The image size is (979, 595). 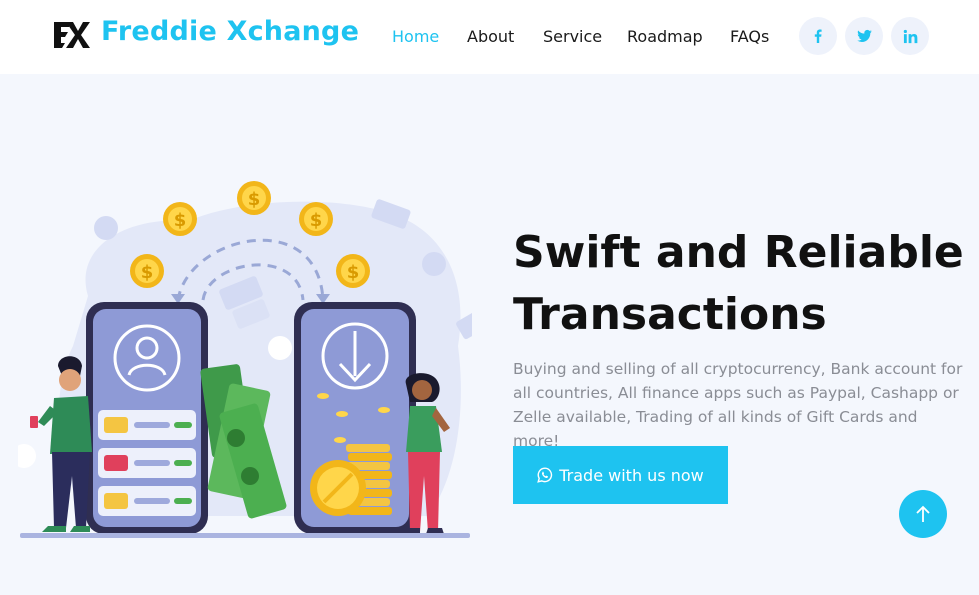 What do you see at coordinates (743, 284) in the screenshot?
I see `hero-headline: Swift and Reliable Transactions` at bounding box center [743, 284].